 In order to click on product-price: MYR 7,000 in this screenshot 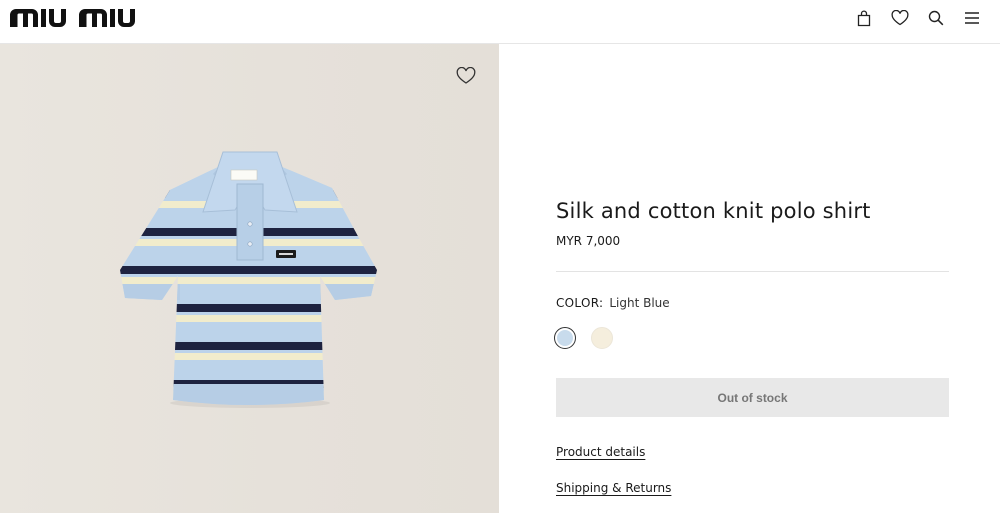, I will do `click(588, 241)`.